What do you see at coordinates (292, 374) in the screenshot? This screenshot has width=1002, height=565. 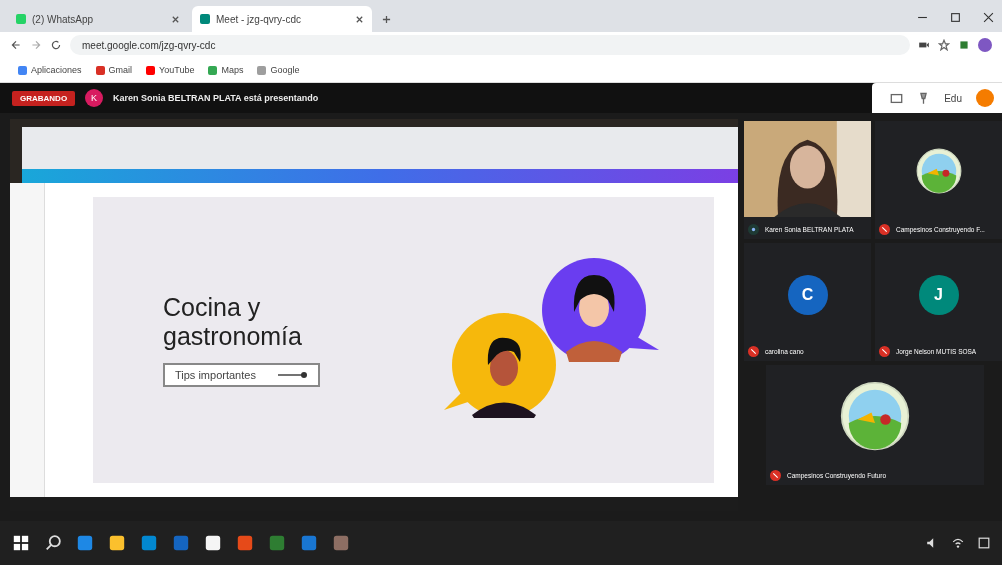 I see `arrow-icon` at bounding box center [292, 374].